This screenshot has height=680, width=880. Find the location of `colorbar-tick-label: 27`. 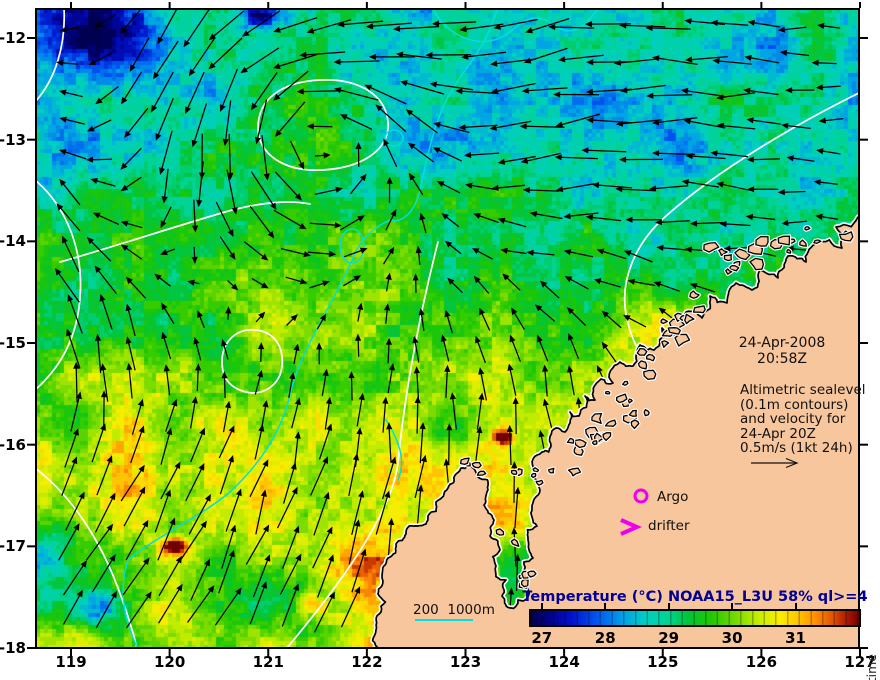

colorbar-tick-label: 27 is located at coordinates (542, 638).